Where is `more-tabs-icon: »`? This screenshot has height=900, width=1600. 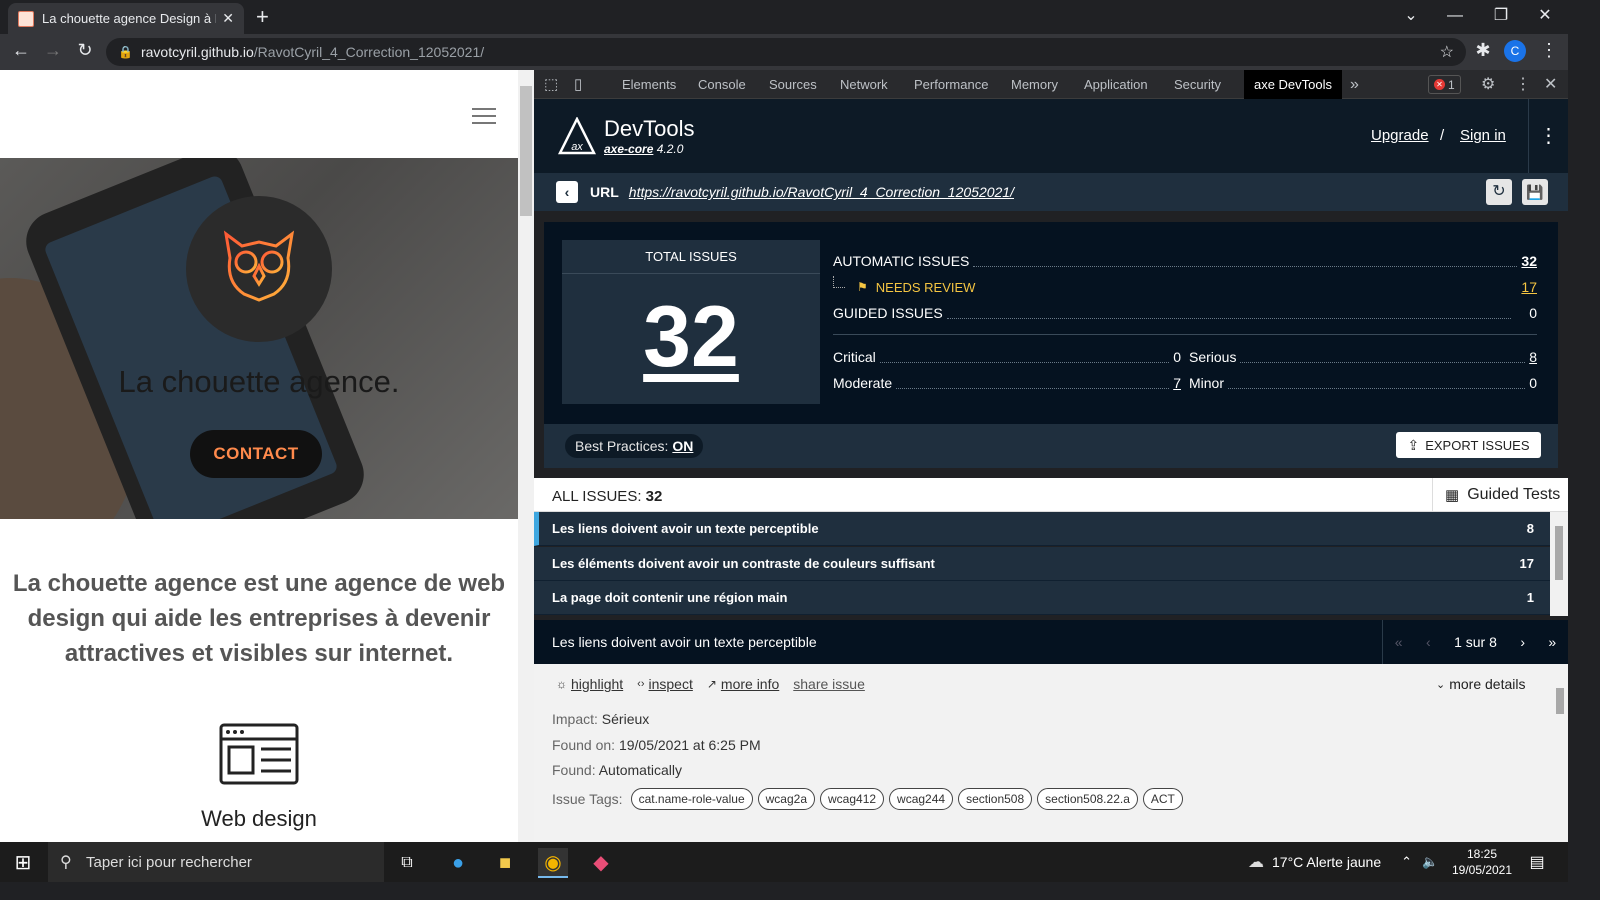 more-tabs-icon: » is located at coordinates (1354, 84).